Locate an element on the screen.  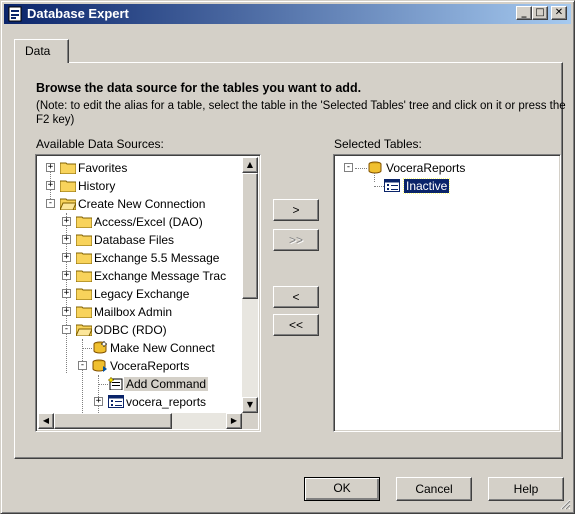
tree-item-label: Make New Connect is located at coordinates (162, 348).